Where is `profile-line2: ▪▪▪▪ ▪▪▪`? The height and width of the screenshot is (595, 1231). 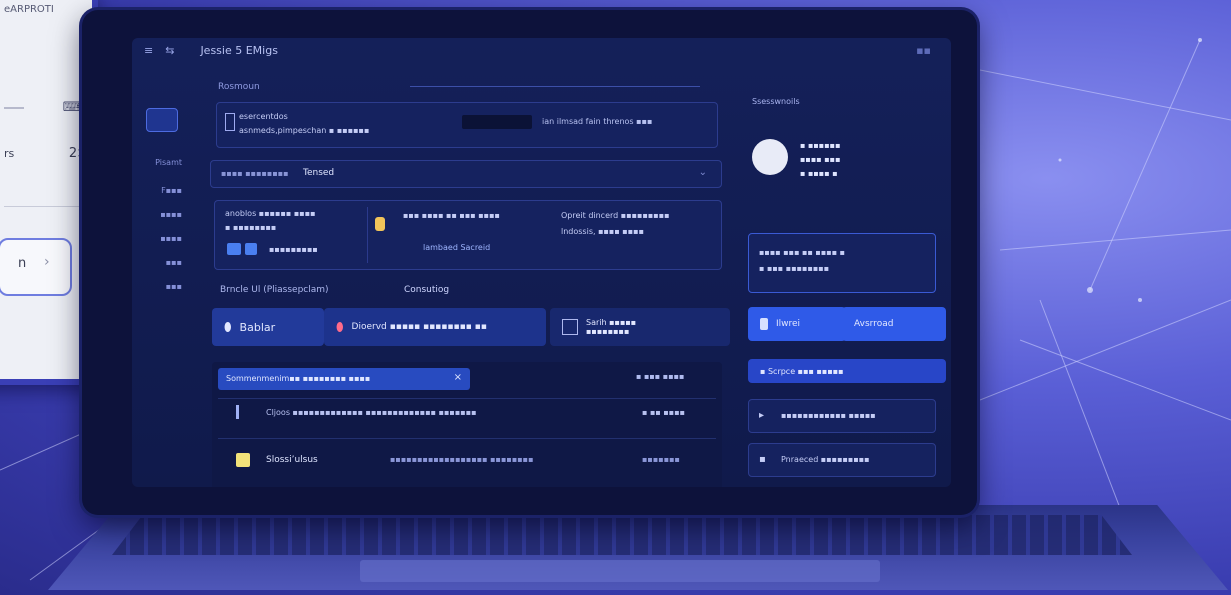
profile-line2: ▪▪▪▪ ▪▪▪ is located at coordinates (820, 159).